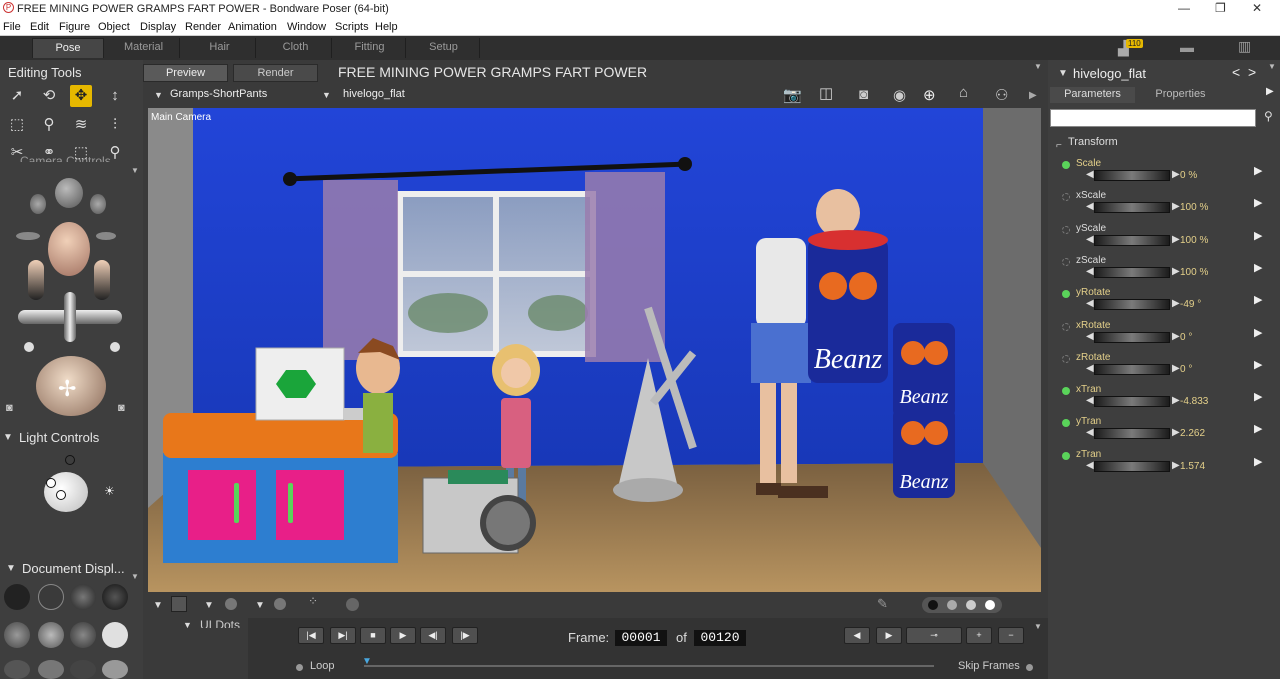 The width and height of the screenshot is (1280, 679). I want to click on style-arrow-icon: ▼, so click(260, 605).